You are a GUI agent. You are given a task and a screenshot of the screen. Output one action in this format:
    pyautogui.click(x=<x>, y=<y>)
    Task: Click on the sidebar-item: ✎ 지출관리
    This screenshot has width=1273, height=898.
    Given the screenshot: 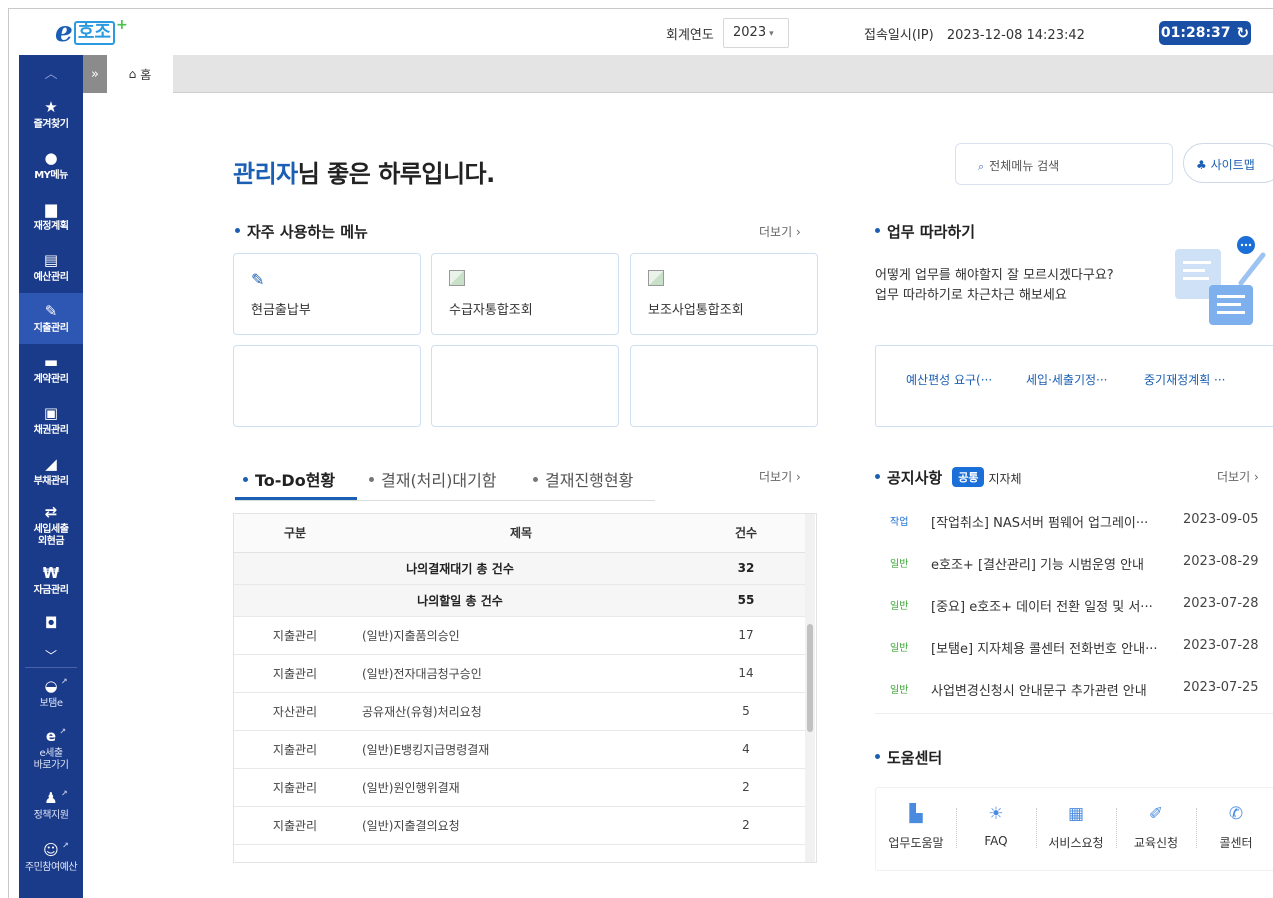 What is the action you would take?
    pyautogui.click(x=51, y=318)
    